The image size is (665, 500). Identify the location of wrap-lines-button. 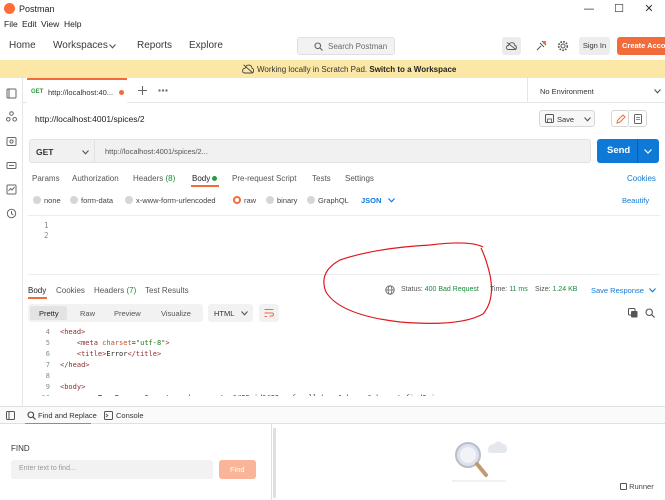
(269, 313).